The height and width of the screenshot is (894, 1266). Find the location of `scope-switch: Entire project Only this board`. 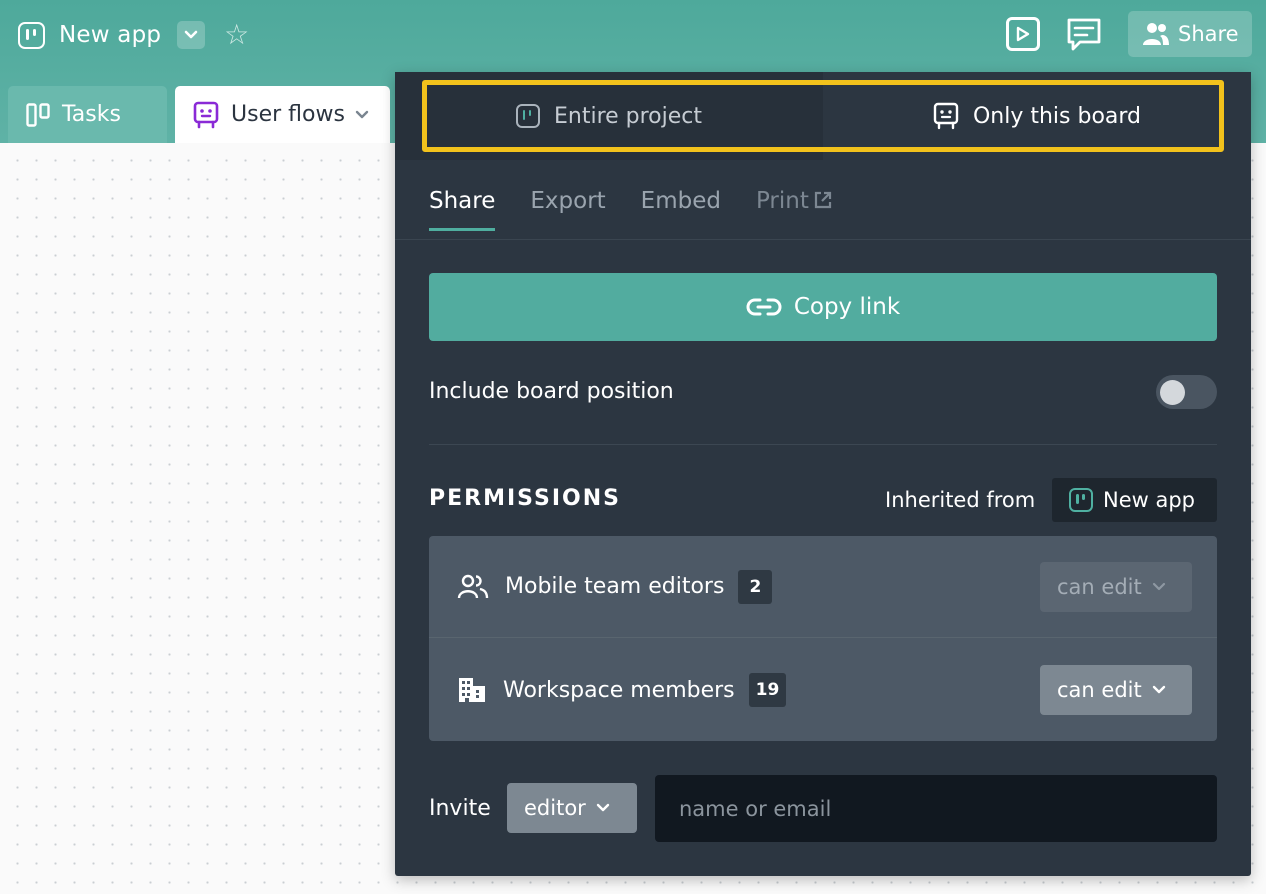

scope-switch: Entire project Only this board is located at coordinates (823, 116).